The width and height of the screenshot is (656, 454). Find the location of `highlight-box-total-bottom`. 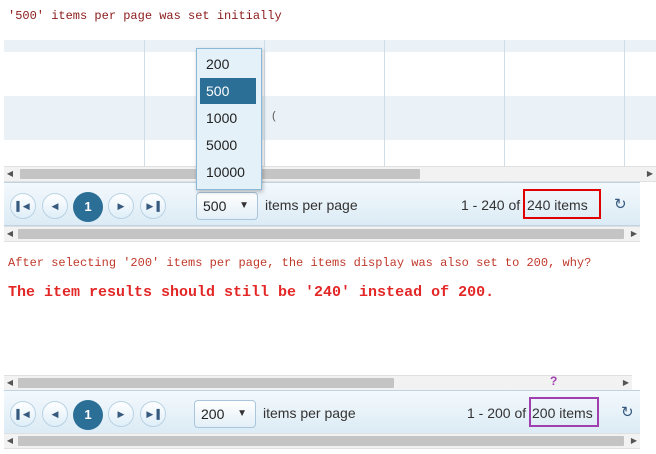

highlight-box-total-bottom is located at coordinates (564, 412).